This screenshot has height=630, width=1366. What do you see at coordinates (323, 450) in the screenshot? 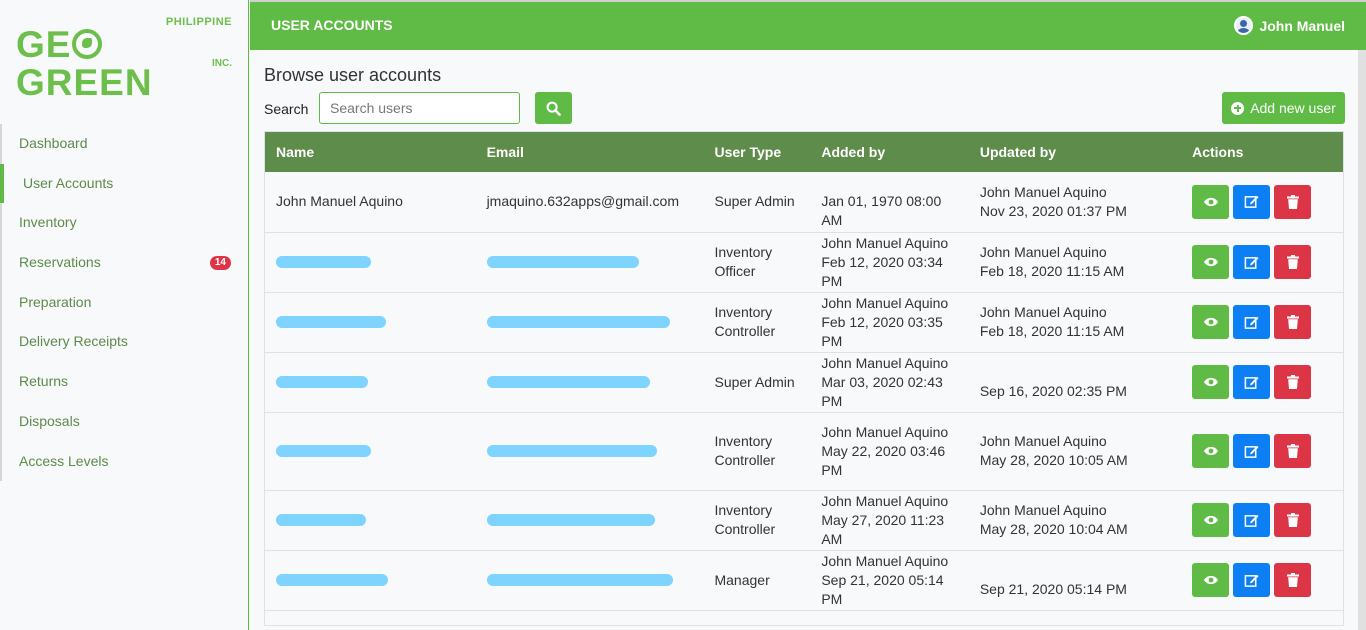
I see `redacted-name` at bounding box center [323, 450].